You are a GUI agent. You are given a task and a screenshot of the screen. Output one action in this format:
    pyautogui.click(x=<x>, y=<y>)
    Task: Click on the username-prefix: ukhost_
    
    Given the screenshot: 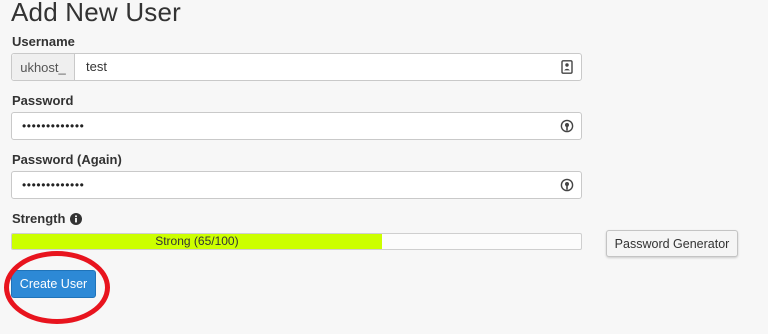 What is the action you would take?
    pyautogui.click(x=43, y=67)
    